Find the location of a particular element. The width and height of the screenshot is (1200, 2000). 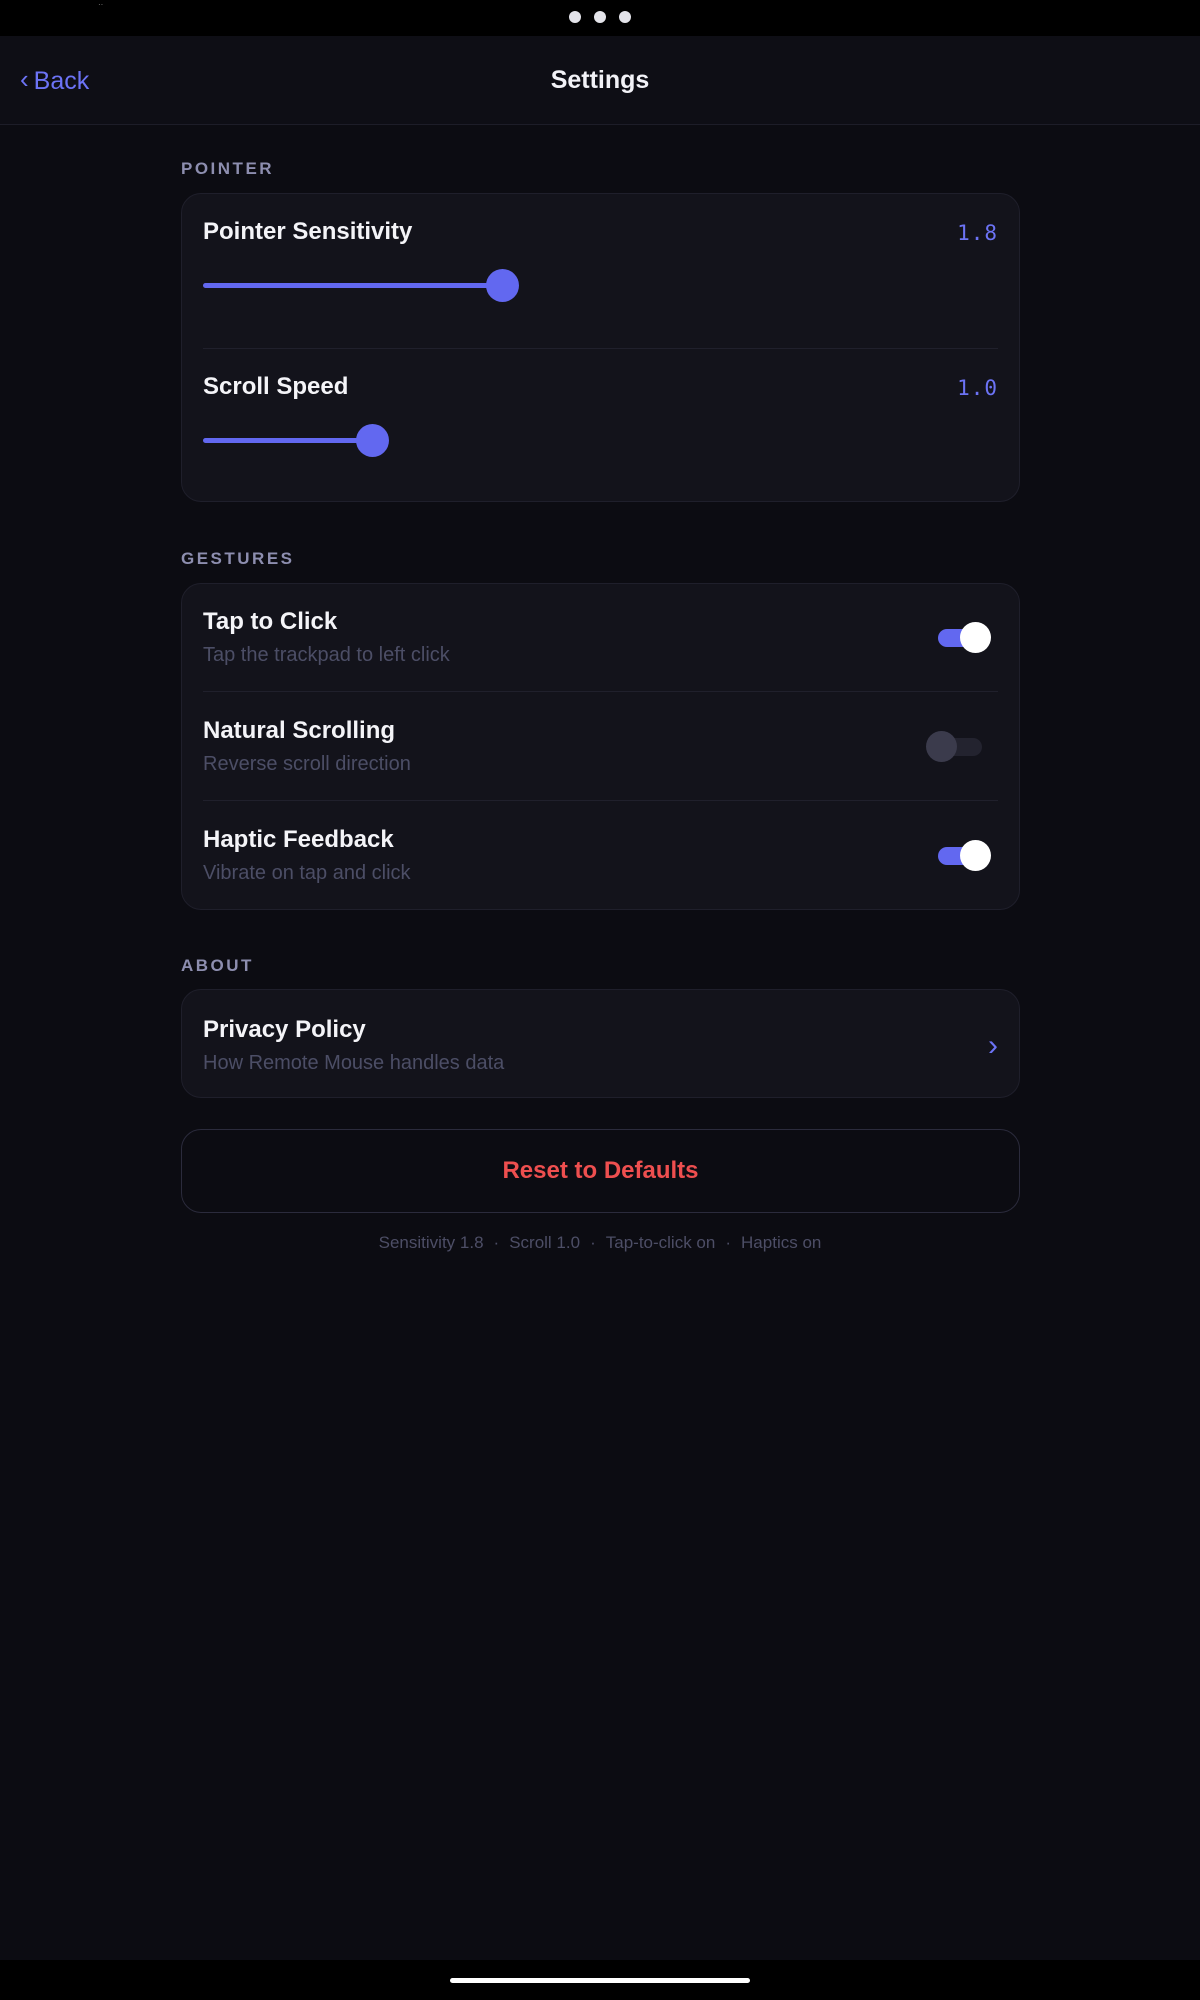

summary-tap: Tap-to-click on is located at coordinates (660, 1242).